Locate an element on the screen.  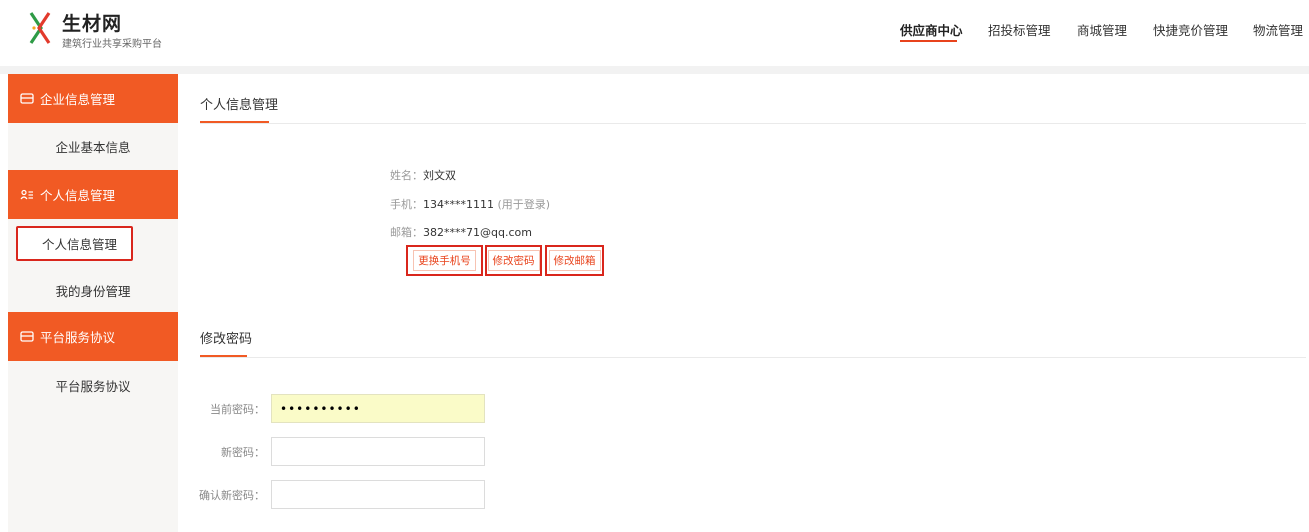
phone-row: 手机：134****1111 (用于登录) is located at coordinates (470, 204).